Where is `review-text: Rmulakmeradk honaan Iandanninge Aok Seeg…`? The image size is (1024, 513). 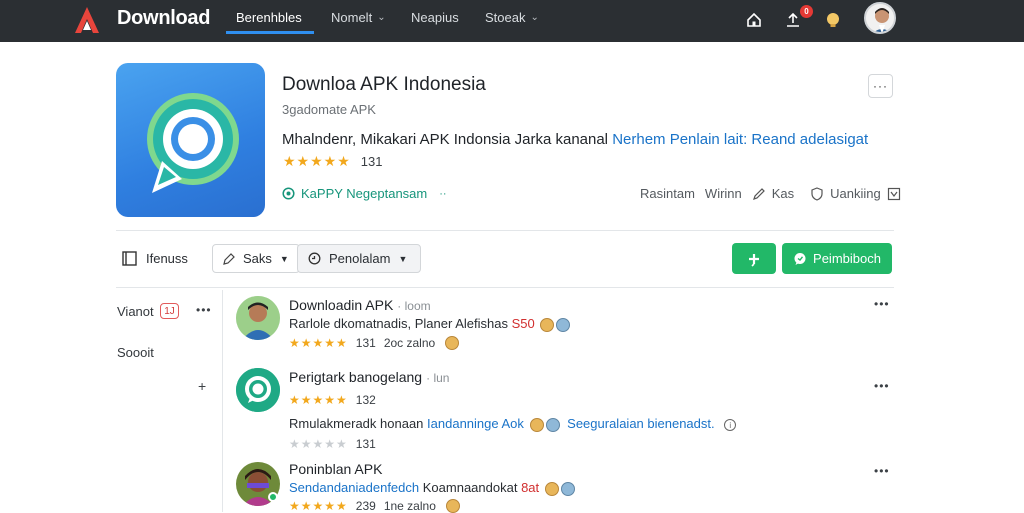 review-text: Rmulakmeradk honaan Iandanninge Aok Seeg… is located at coordinates (513, 424).